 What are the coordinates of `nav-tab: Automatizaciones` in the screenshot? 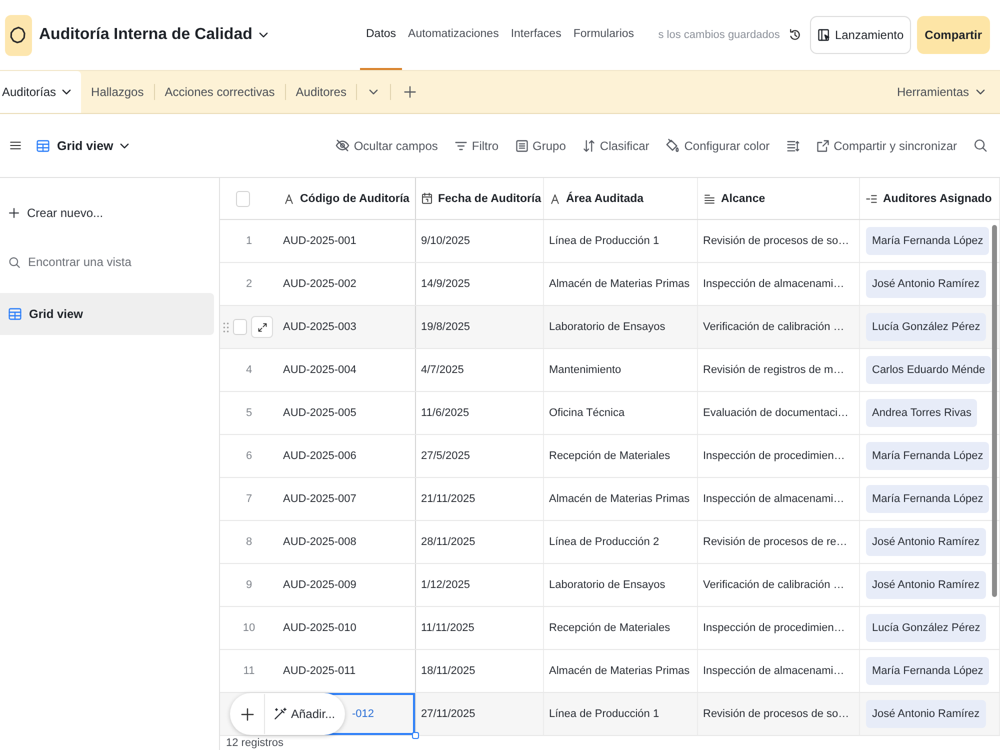 It's located at (453, 35).